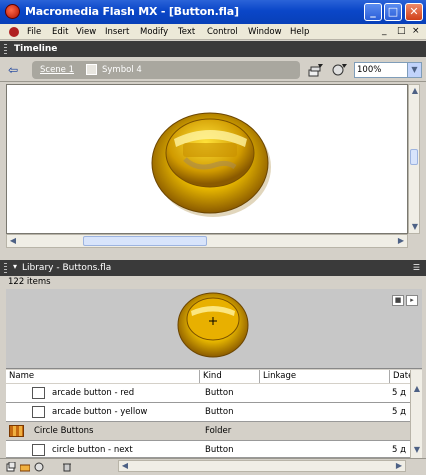  What do you see at coordinates (388, 70) in the screenshot?
I see `zoom-select: 100% ▼` at bounding box center [388, 70].